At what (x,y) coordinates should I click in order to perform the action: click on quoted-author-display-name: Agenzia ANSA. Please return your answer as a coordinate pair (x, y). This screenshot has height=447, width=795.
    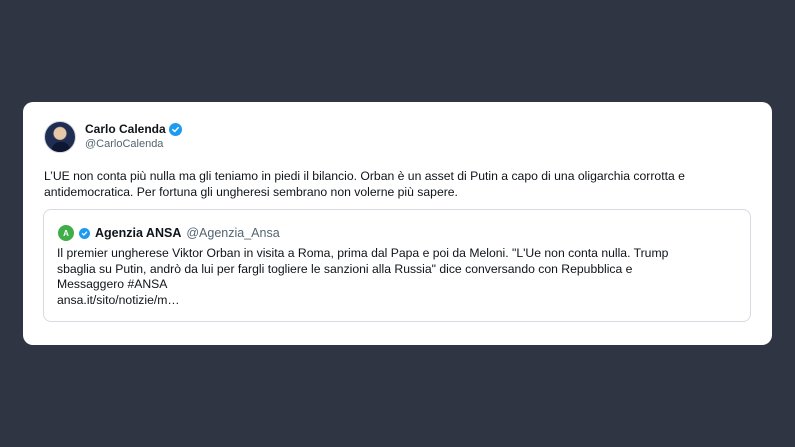
    Looking at the image, I should click on (138, 233).